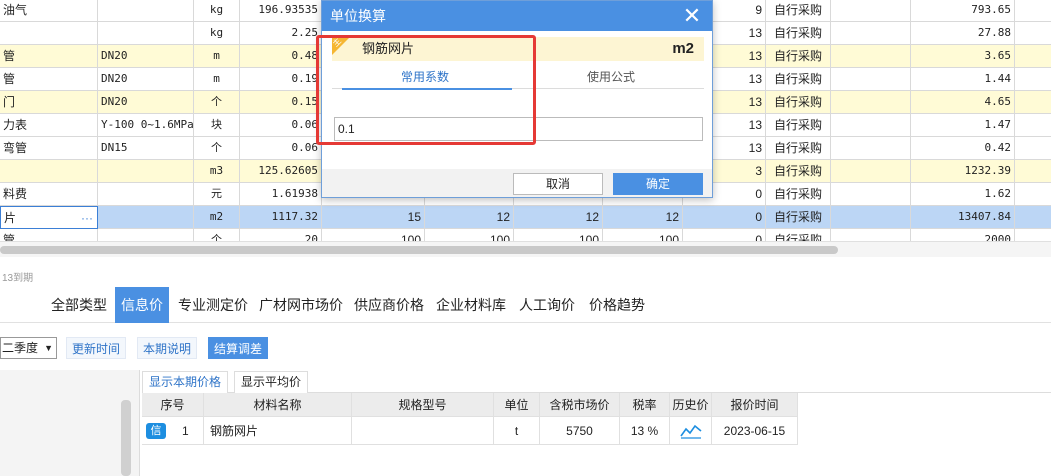  I want to click on tab-all-types: 全部类型, so click(79, 305).